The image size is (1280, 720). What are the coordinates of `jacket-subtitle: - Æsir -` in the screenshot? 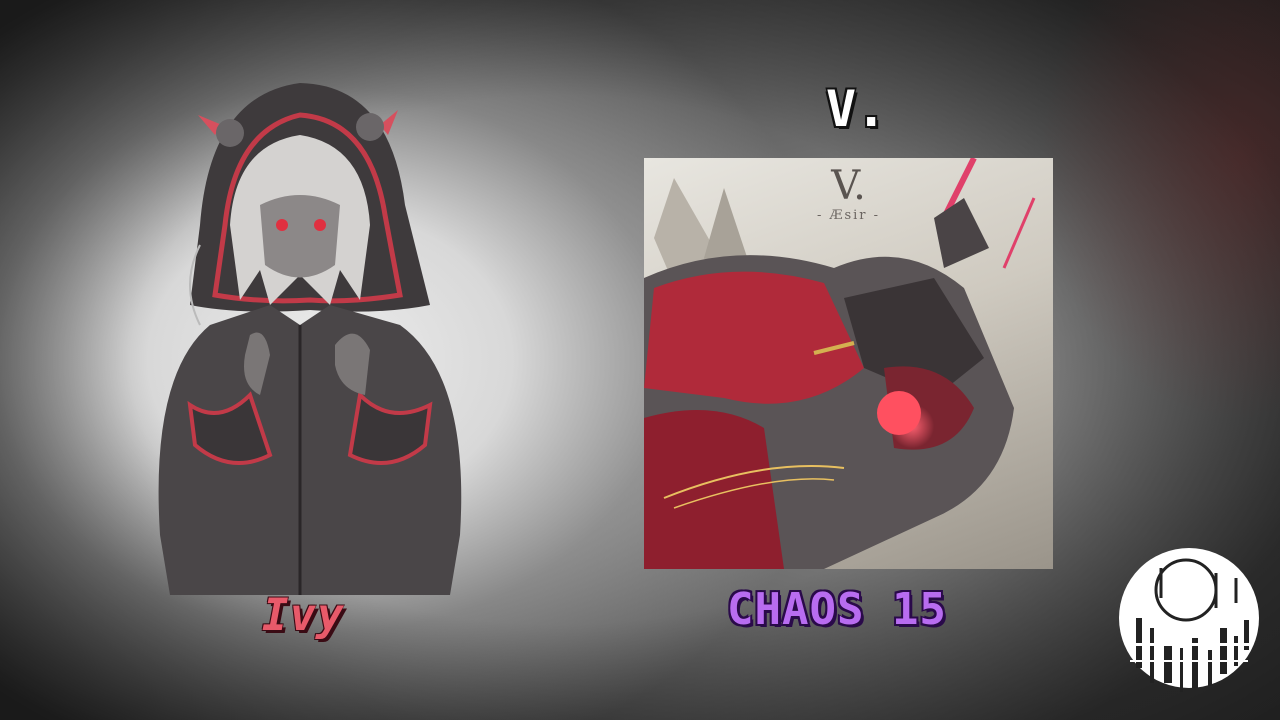 It's located at (848, 215).